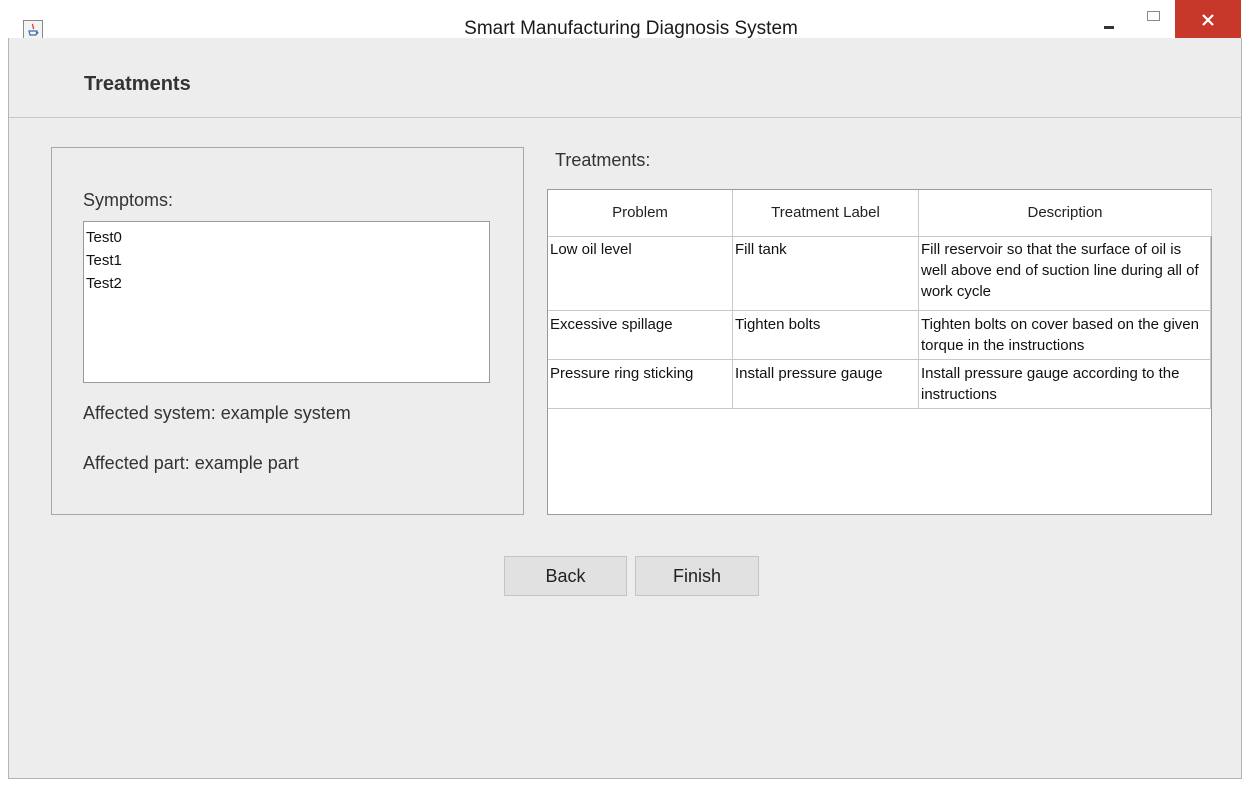  Describe the element at coordinates (697, 576) in the screenshot. I see `finish-button: Finish` at that location.